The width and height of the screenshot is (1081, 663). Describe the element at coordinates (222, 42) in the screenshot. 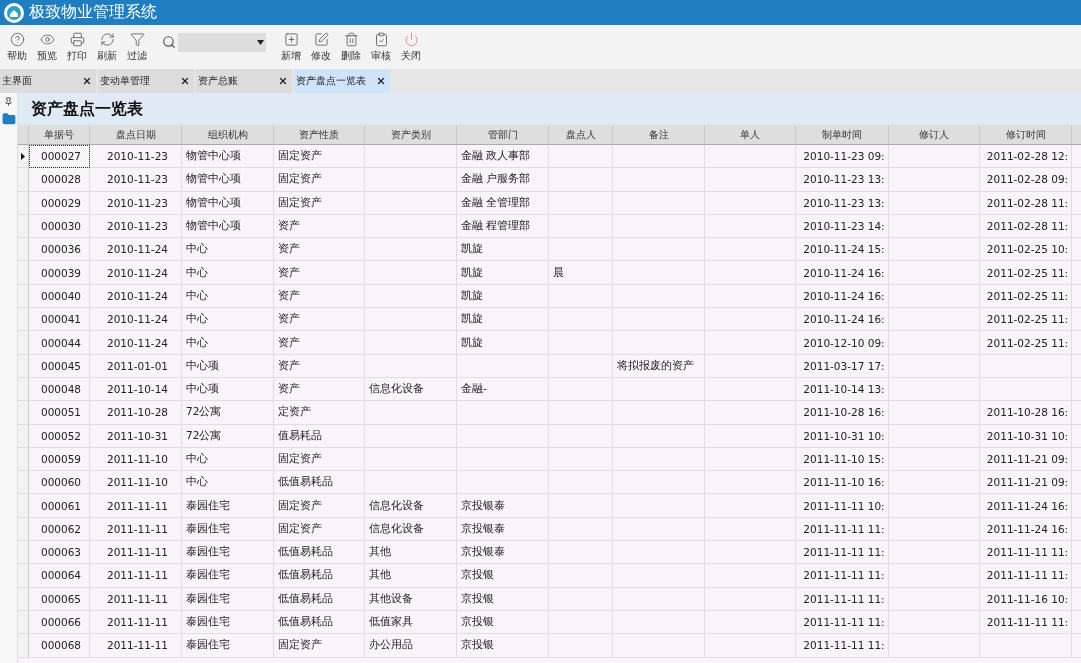

I see `search-field` at that location.